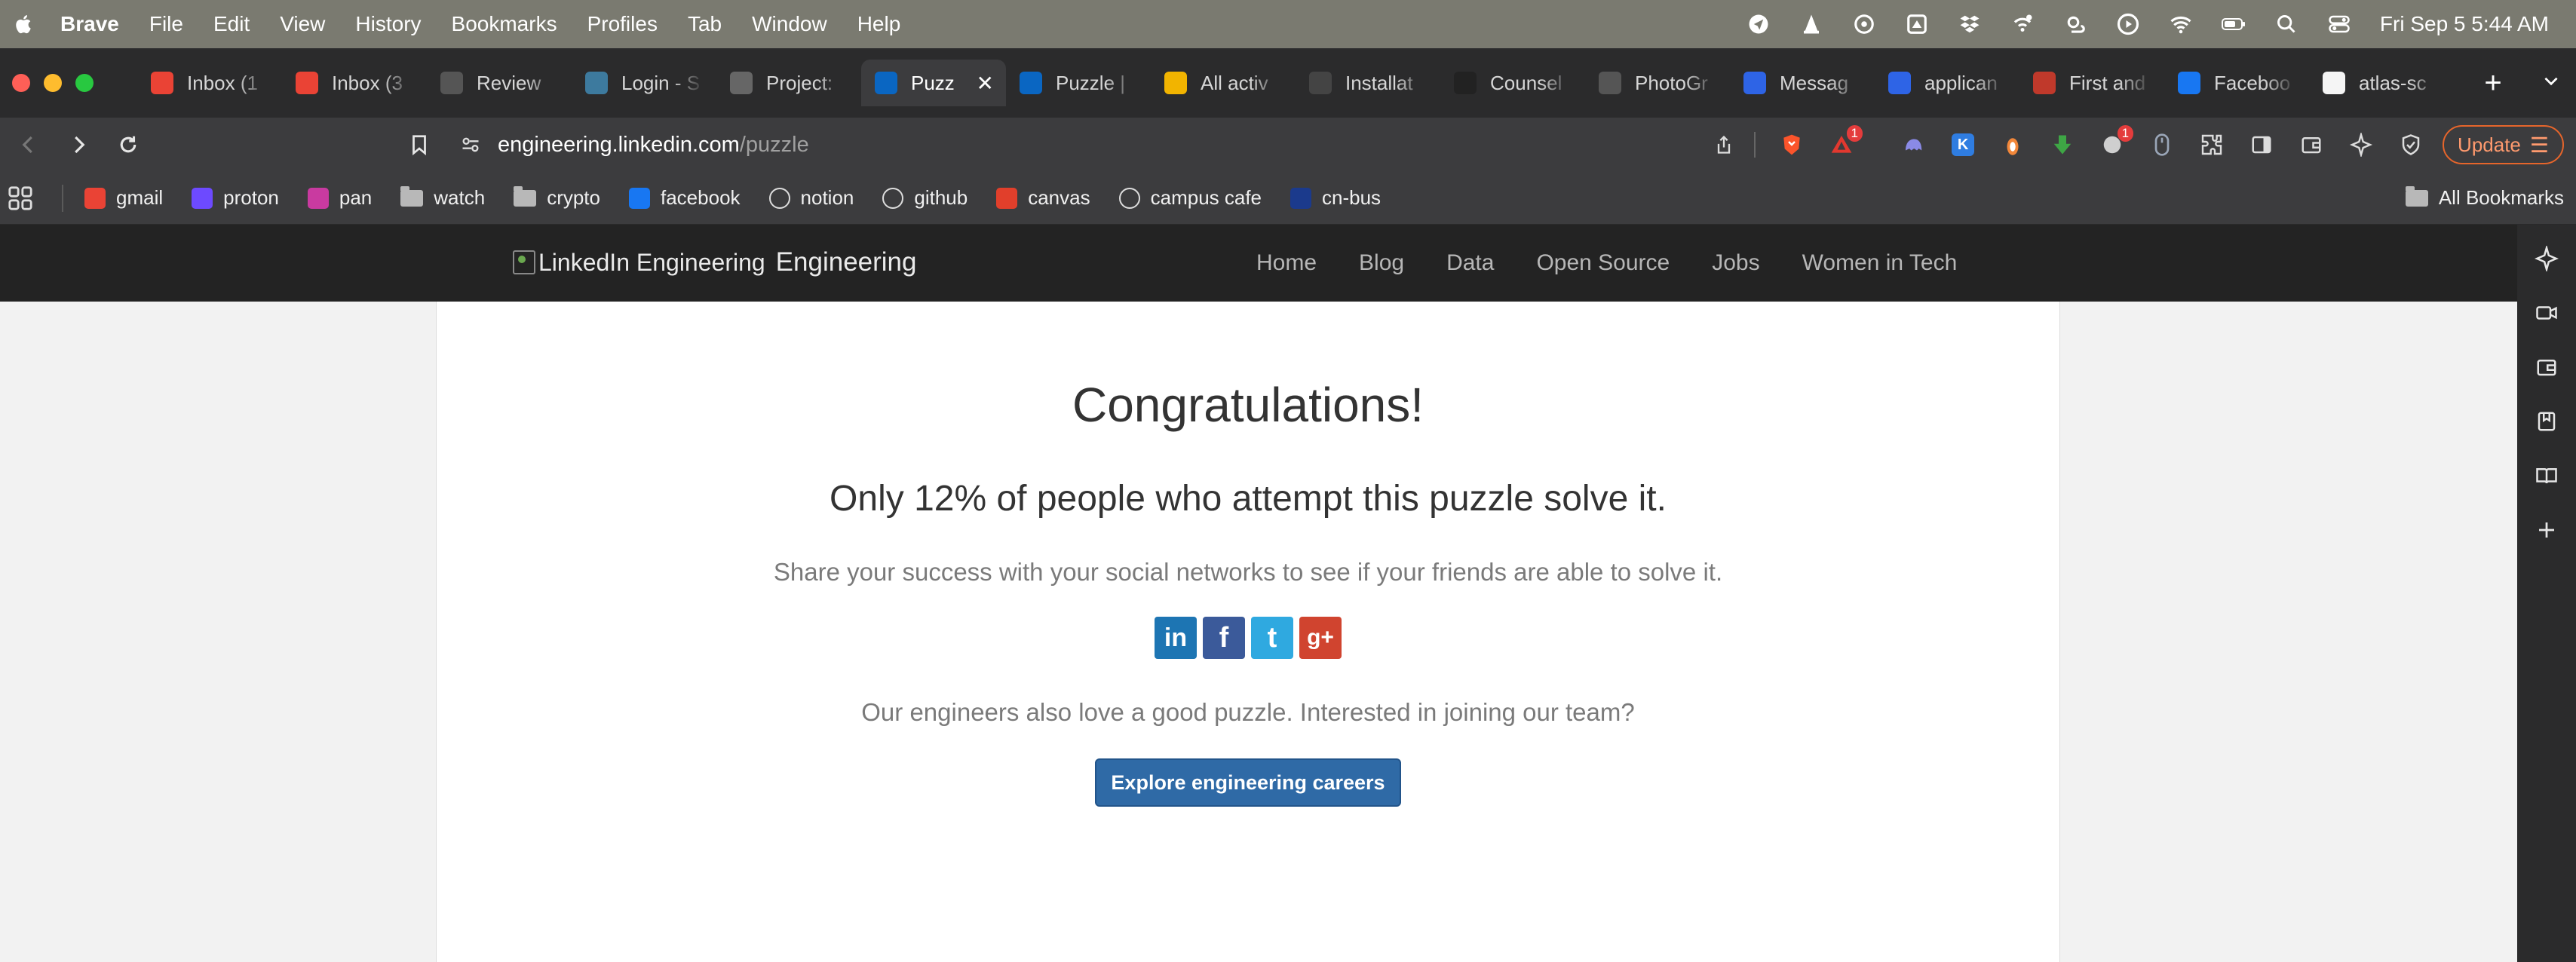 The image size is (2576, 962). I want to click on bookmark-pan: pan, so click(339, 198).